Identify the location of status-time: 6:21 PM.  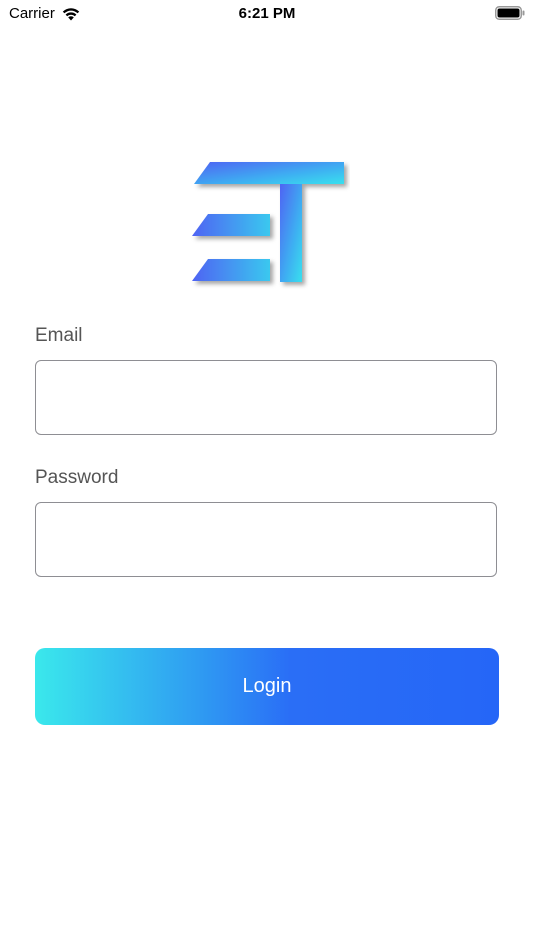
(267, 13).